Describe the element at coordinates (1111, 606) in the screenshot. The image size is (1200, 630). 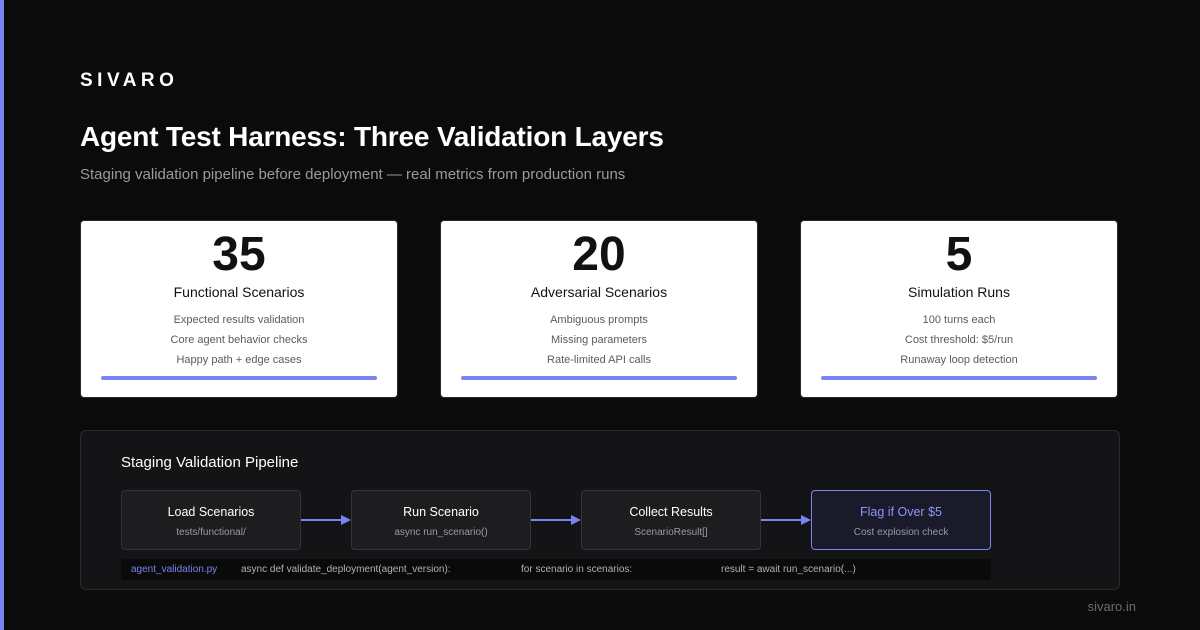
I see `footer-url: sivaro.in` at that location.